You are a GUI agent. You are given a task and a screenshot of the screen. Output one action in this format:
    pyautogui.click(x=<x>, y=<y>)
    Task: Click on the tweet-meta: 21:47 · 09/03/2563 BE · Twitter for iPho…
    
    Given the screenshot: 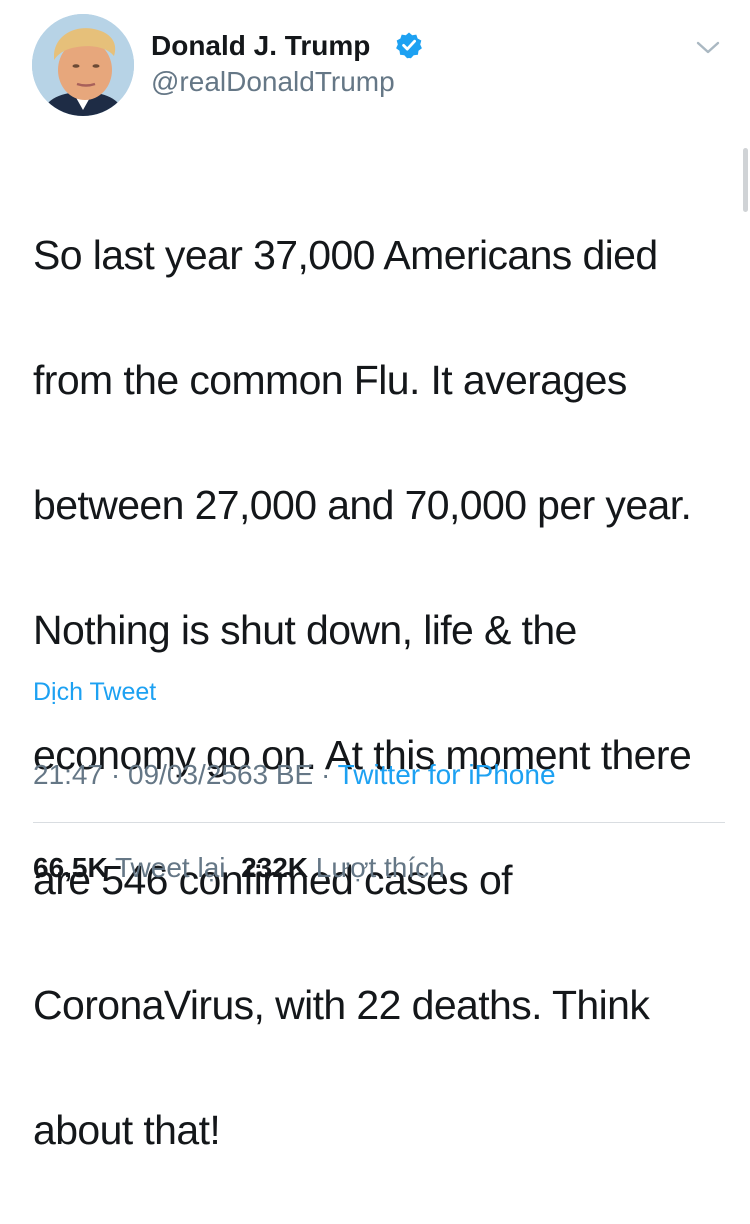 What is the action you would take?
    pyautogui.click(x=294, y=775)
    